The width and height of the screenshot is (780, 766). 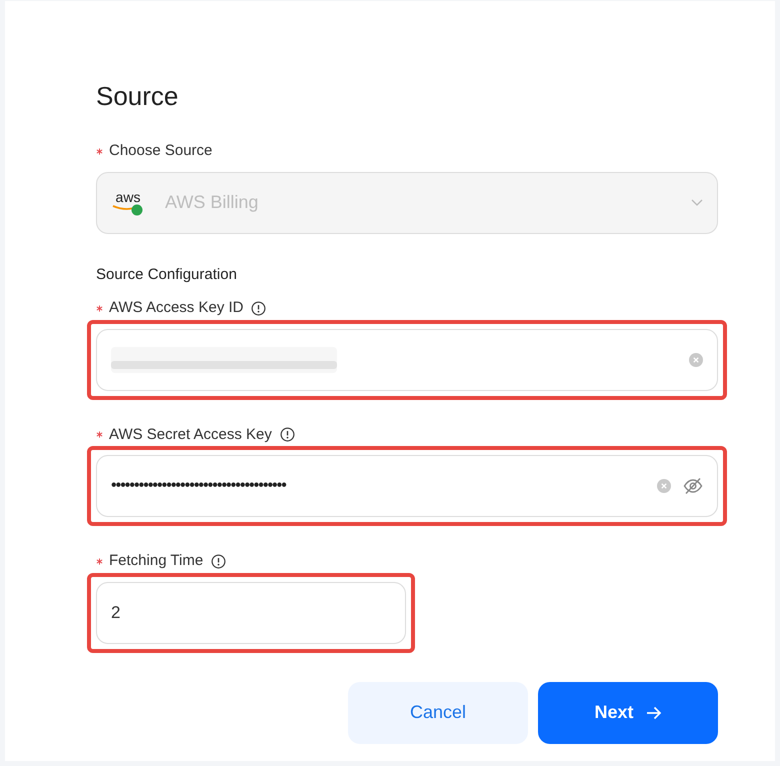 What do you see at coordinates (407, 359) in the screenshot?
I see `input-field` at bounding box center [407, 359].